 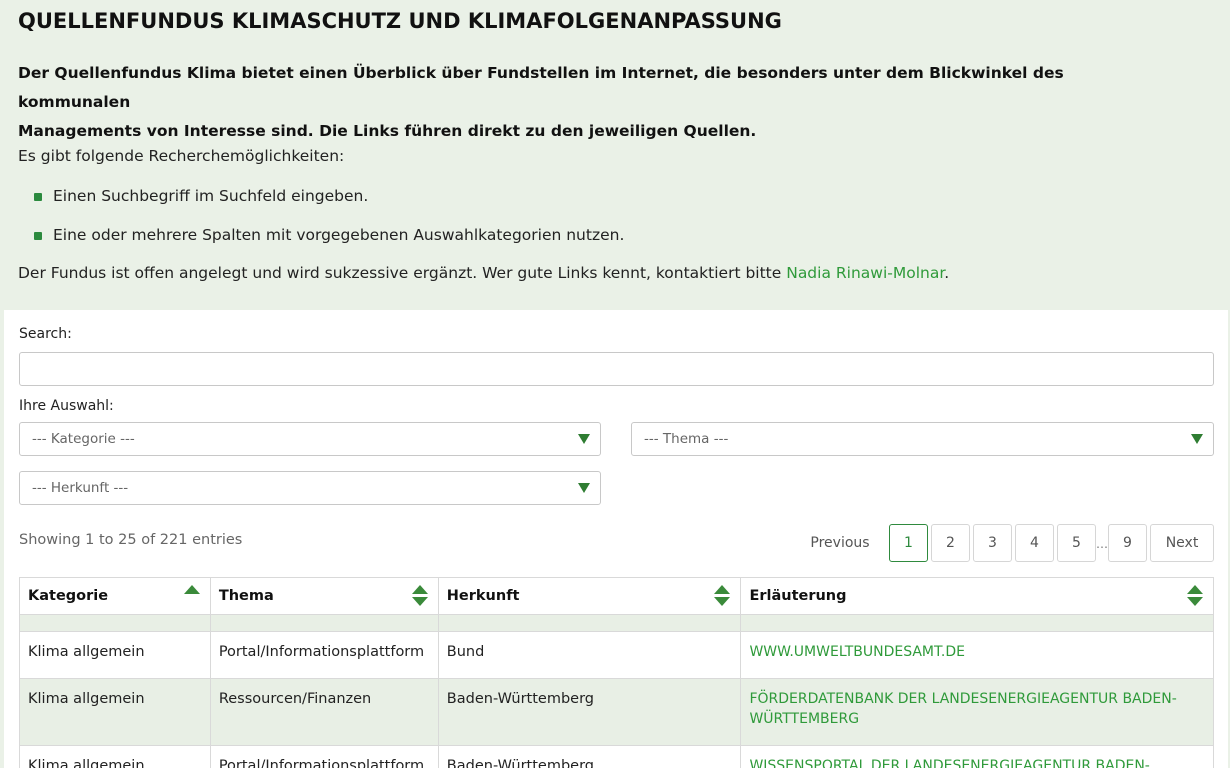 What do you see at coordinates (324, 596) in the screenshot?
I see `column-header-thema: Thema` at bounding box center [324, 596].